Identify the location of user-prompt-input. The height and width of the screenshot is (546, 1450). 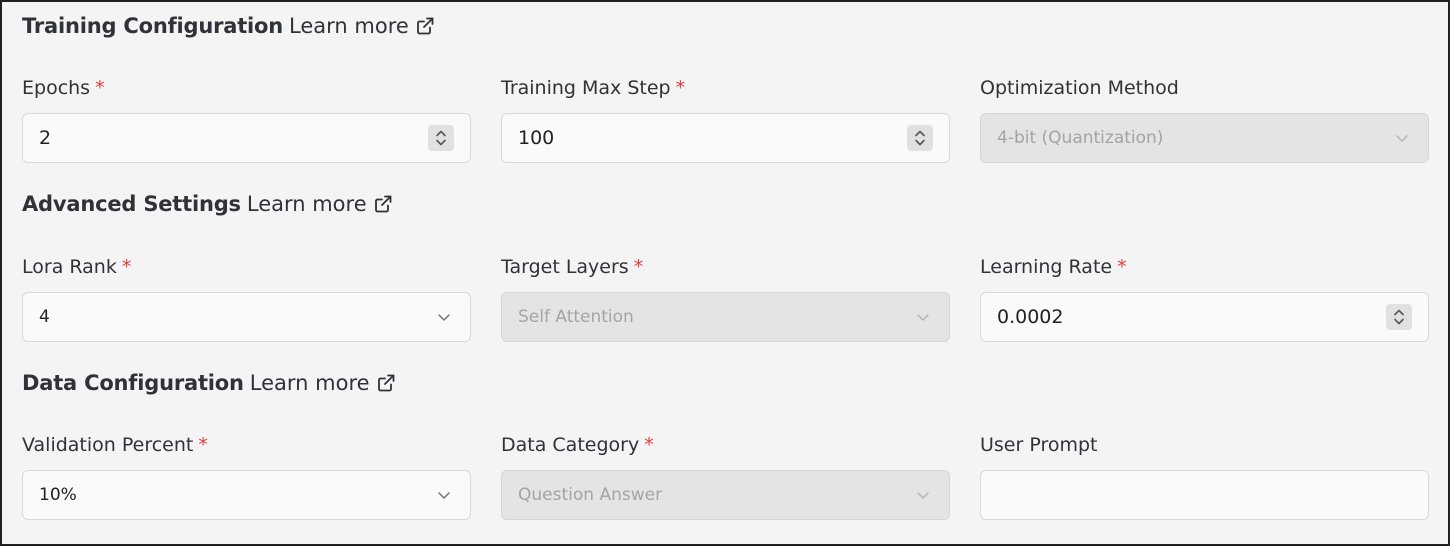
(1204, 495).